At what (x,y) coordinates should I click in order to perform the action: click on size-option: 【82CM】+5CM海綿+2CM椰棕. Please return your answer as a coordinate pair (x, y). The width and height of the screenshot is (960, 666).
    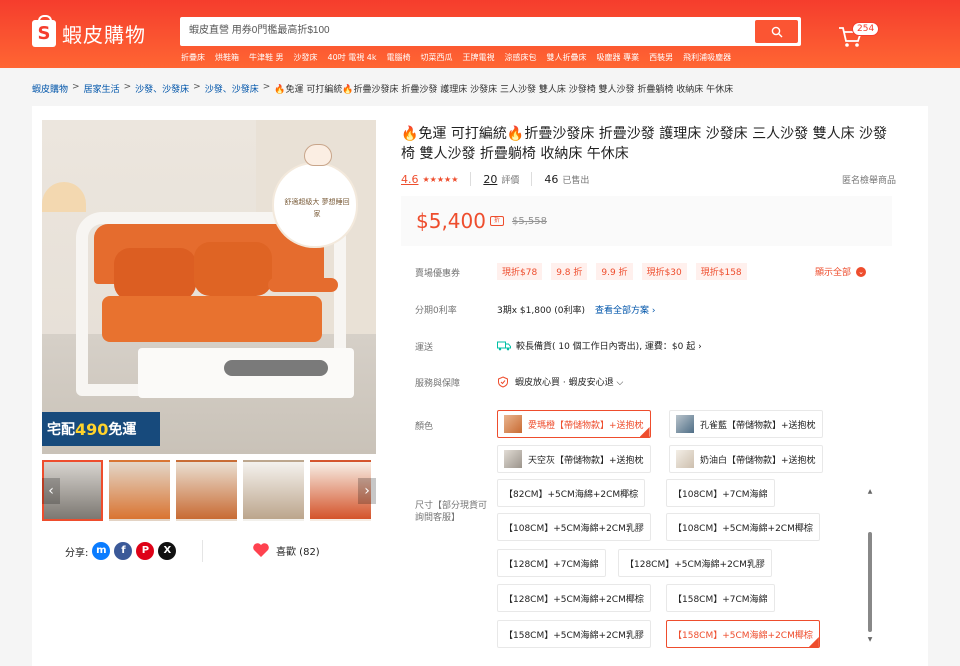
    Looking at the image, I should click on (571, 493).